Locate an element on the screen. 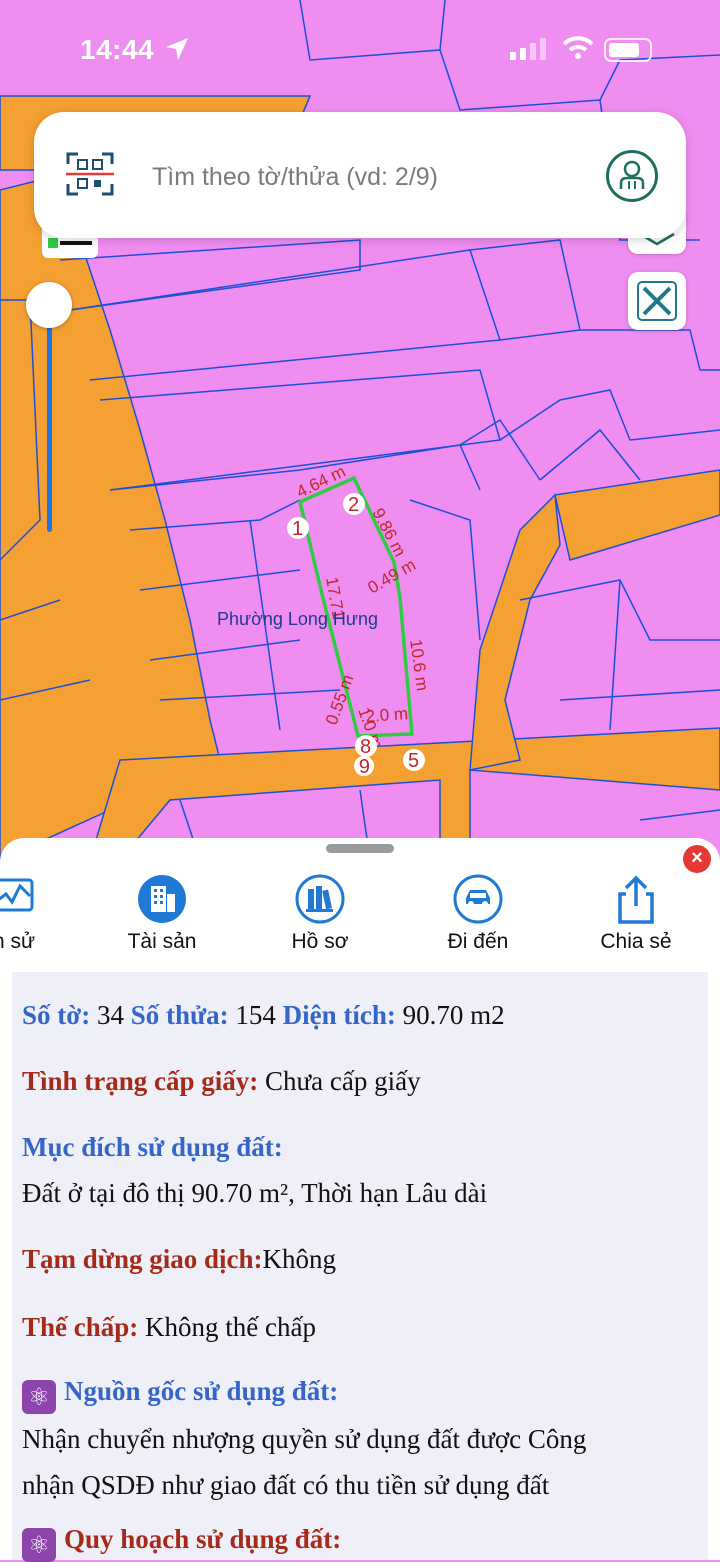  user-icon is located at coordinates (632, 174).